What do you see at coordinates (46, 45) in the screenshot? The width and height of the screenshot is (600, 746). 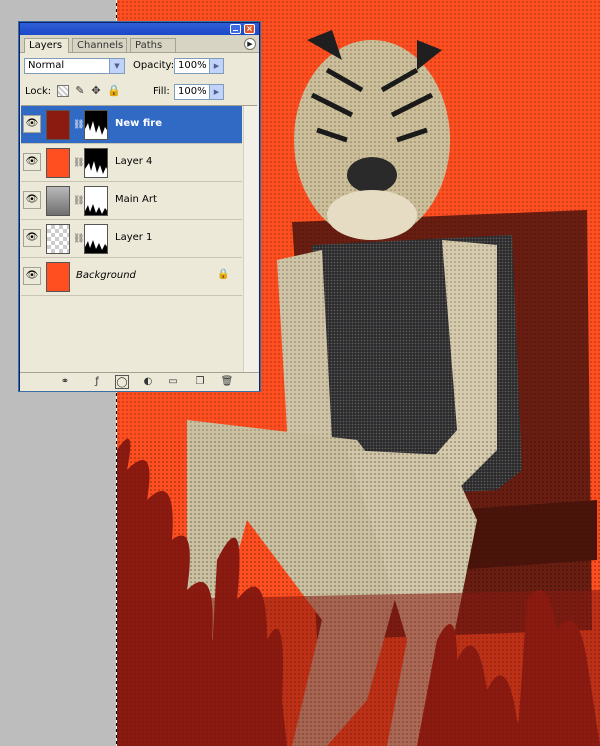 I see `tab-layers: Layers` at bounding box center [46, 45].